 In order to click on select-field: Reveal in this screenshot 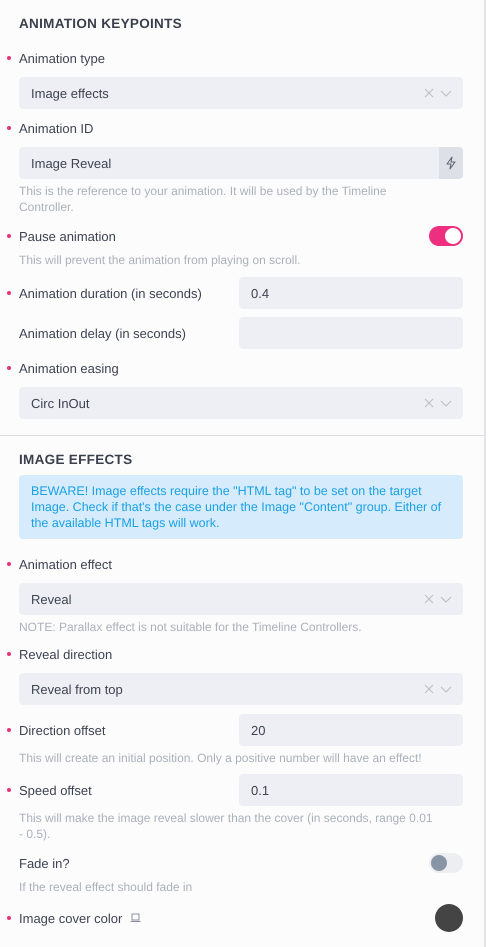, I will do `click(241, 599)`.